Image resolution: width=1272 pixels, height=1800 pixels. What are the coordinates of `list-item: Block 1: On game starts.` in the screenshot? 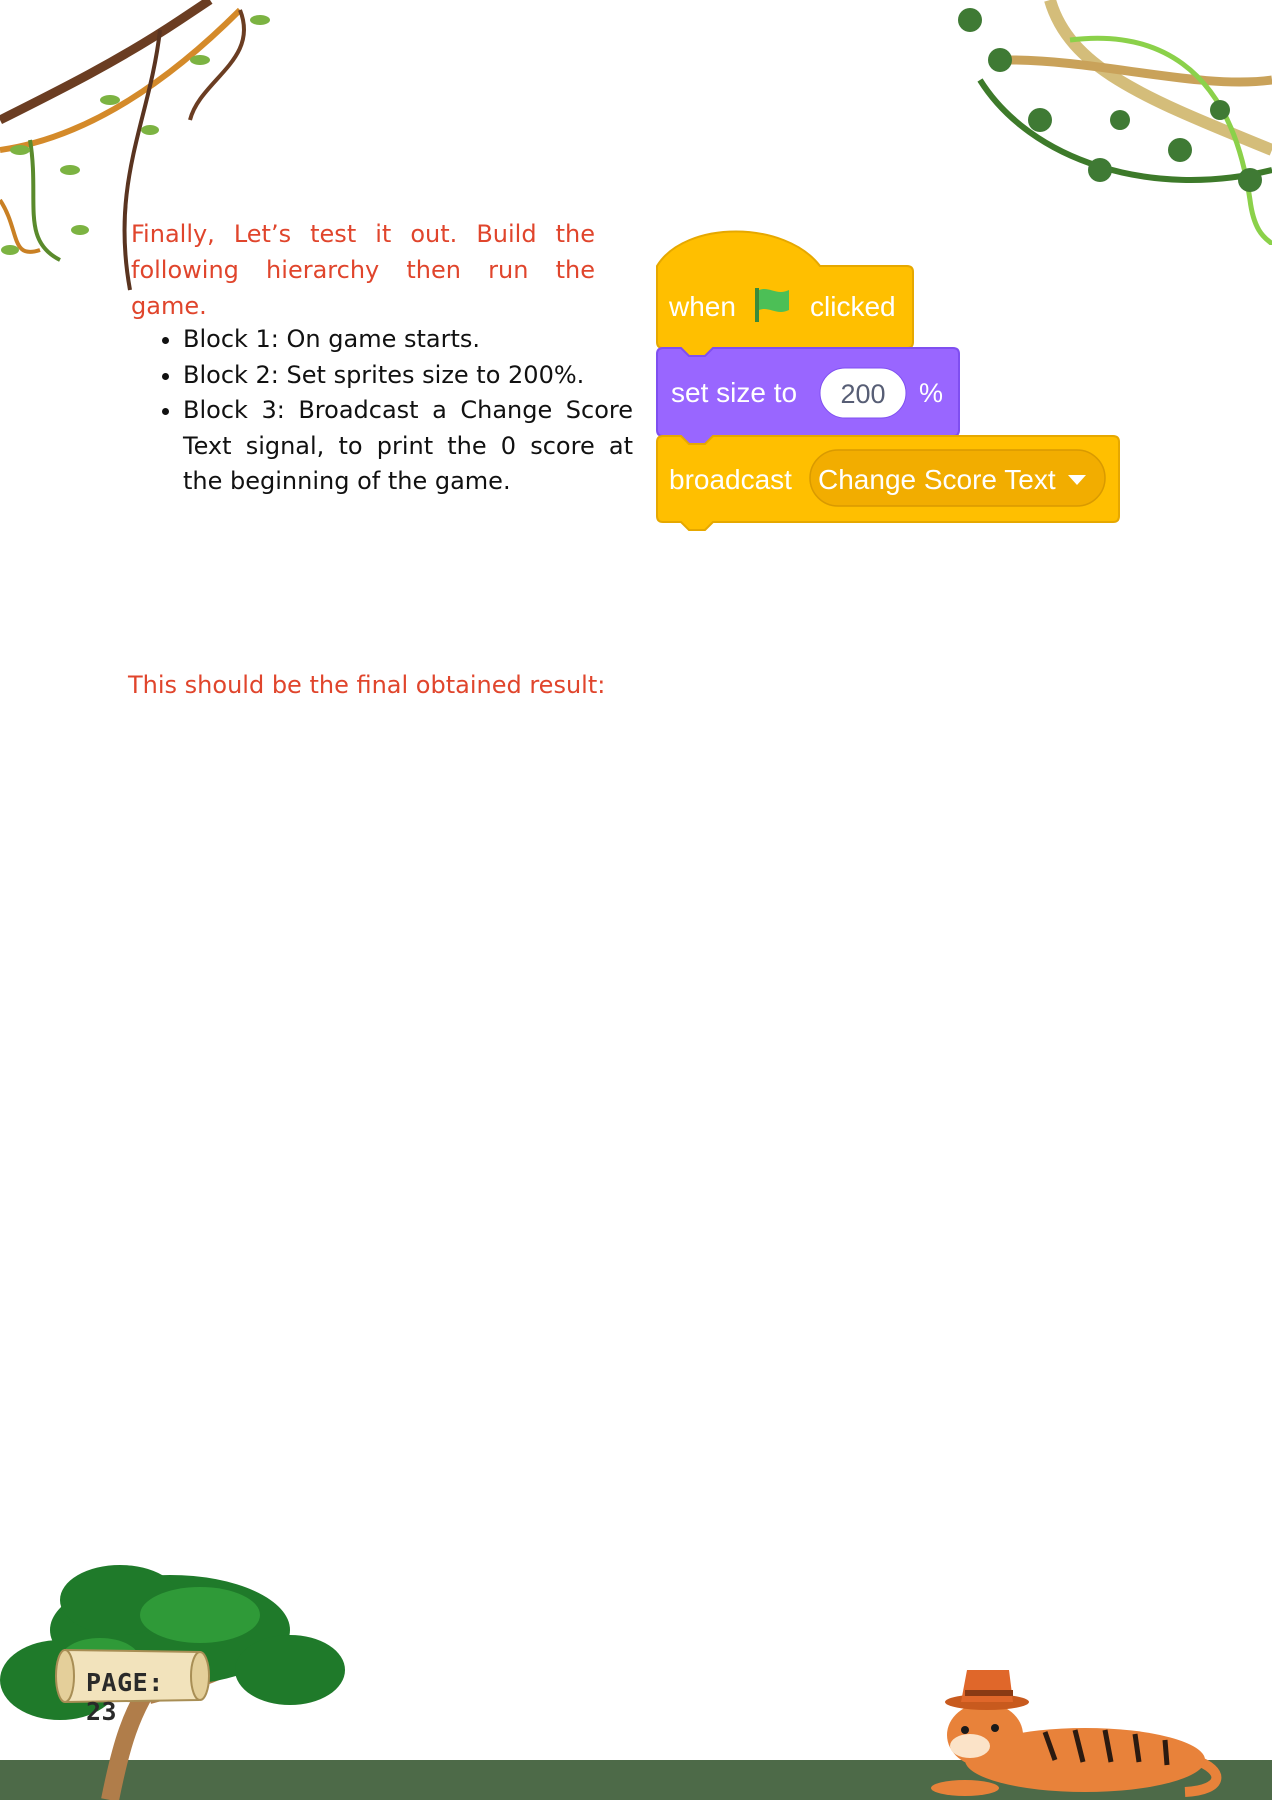 It's located at (408, 340).